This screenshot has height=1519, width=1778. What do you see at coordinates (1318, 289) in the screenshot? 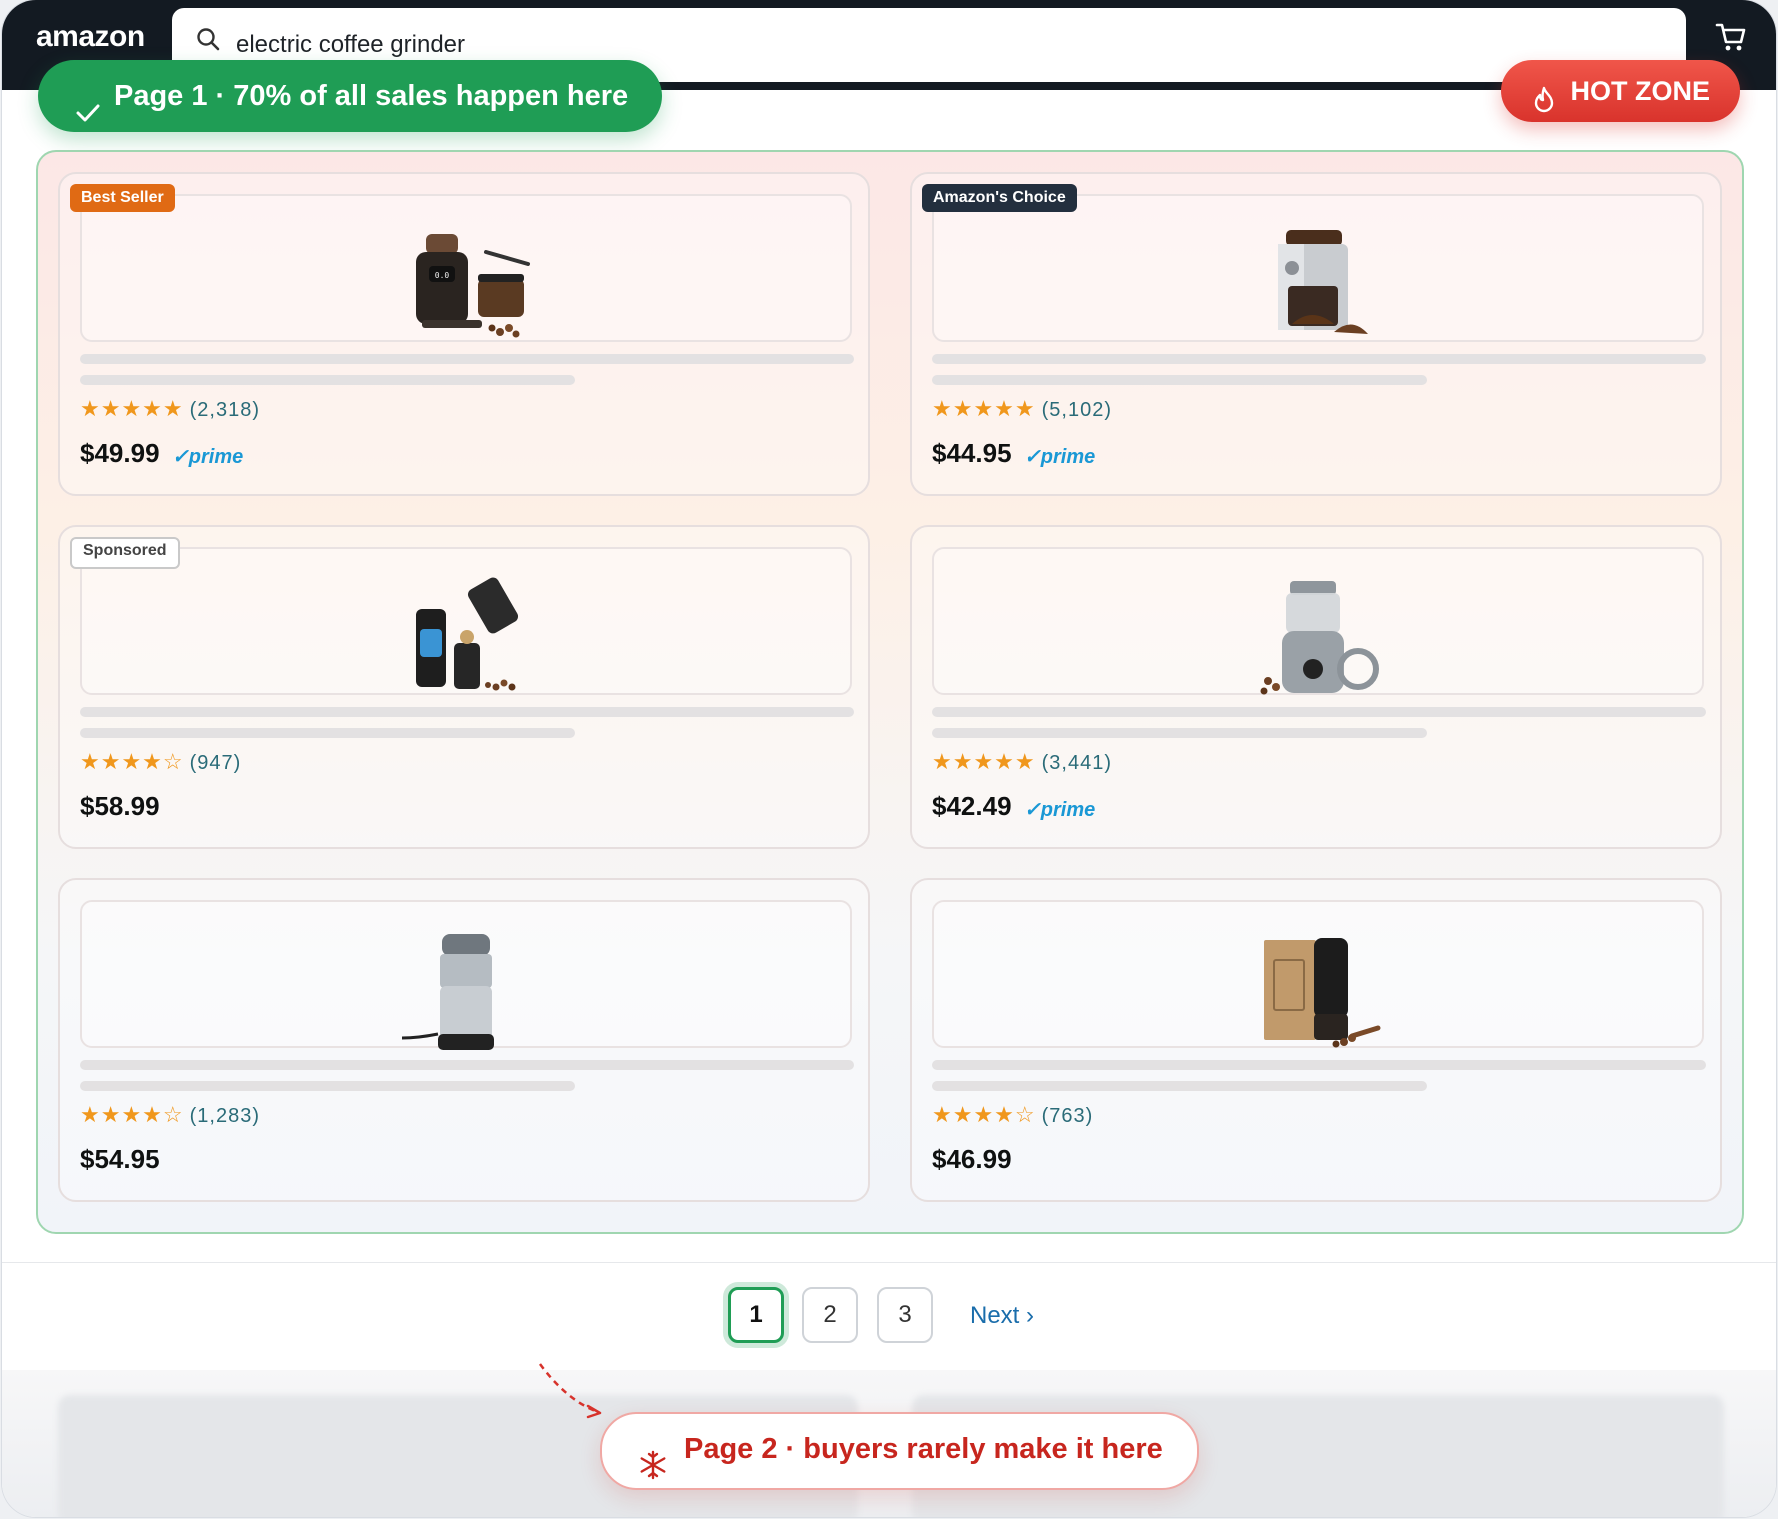
I see `silver-burr-grinder-image` at bounding box center [1318, 289].